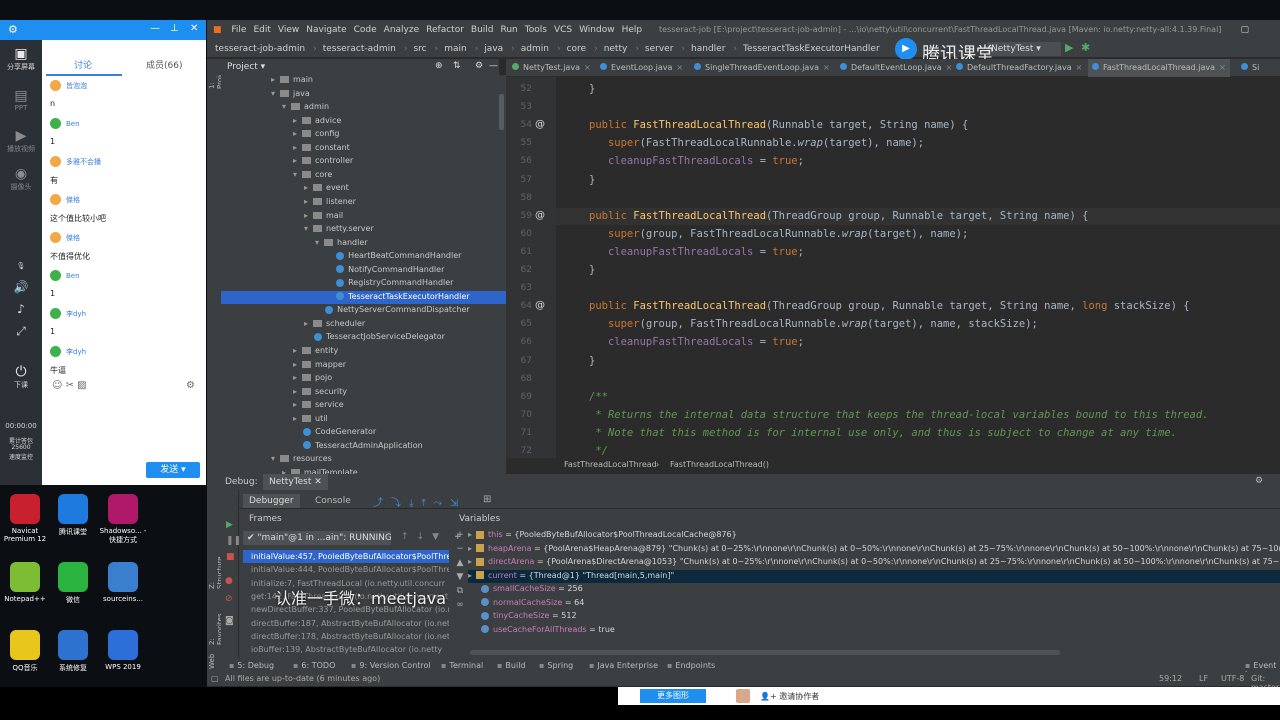 This screenshot has height=720, width=1280. I want to click on breadcrumb-item: server, so click(659, 49).